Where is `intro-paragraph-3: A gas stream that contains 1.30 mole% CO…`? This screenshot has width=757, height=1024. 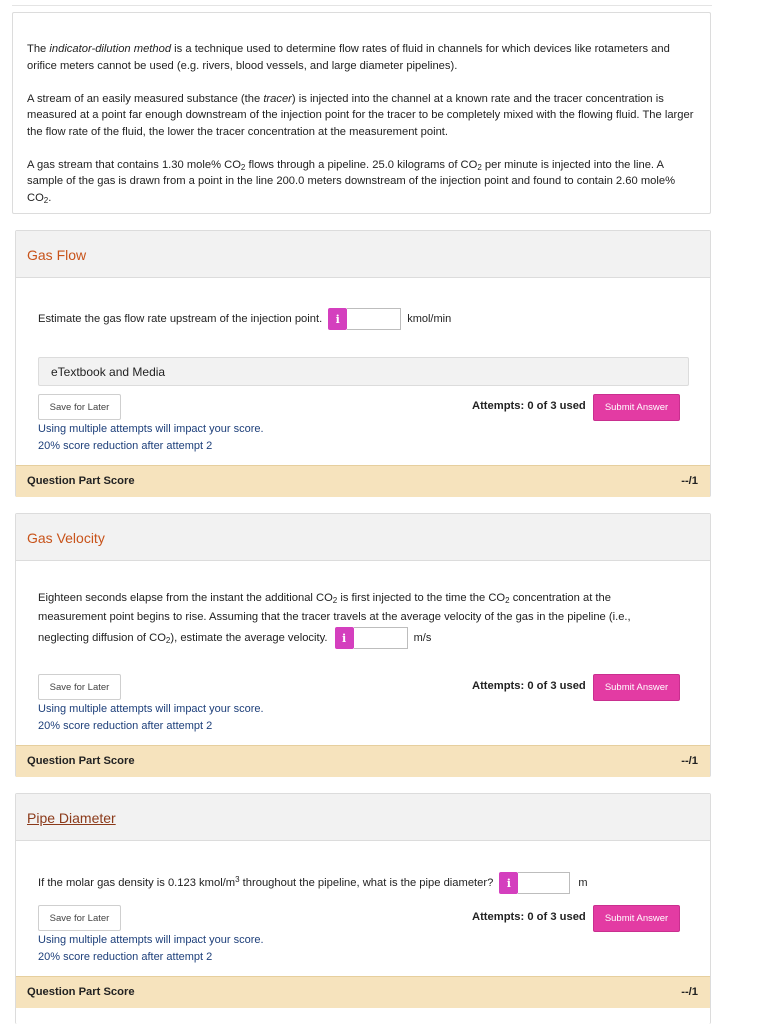 intro-paragraph-3: A gas stream that contains 1.30 mole% CO… is located at coordinates (361, 182).